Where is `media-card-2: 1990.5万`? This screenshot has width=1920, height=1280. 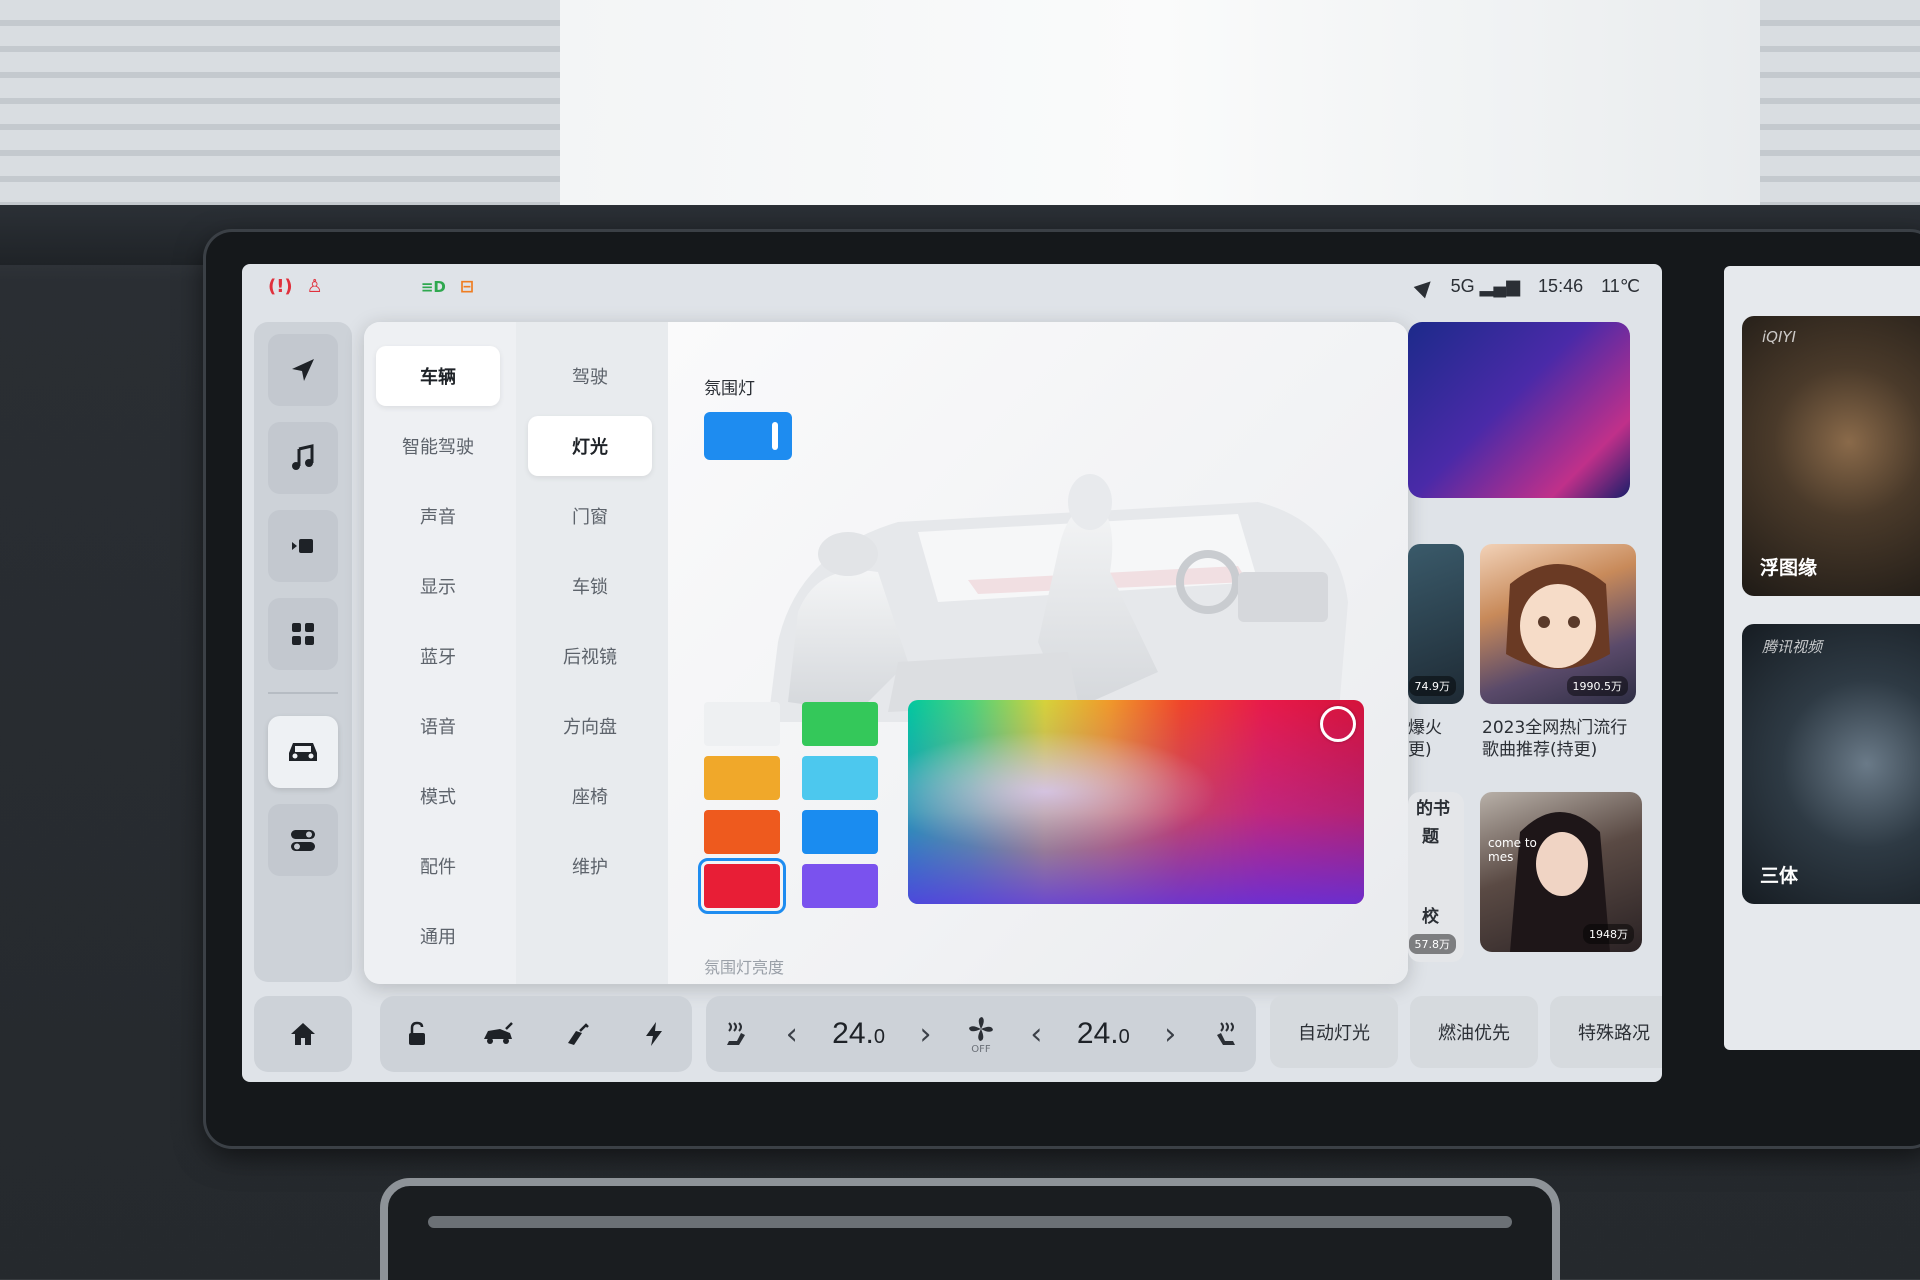
media-card-2: 1990.5万 is located at coordinates (1558, 624).